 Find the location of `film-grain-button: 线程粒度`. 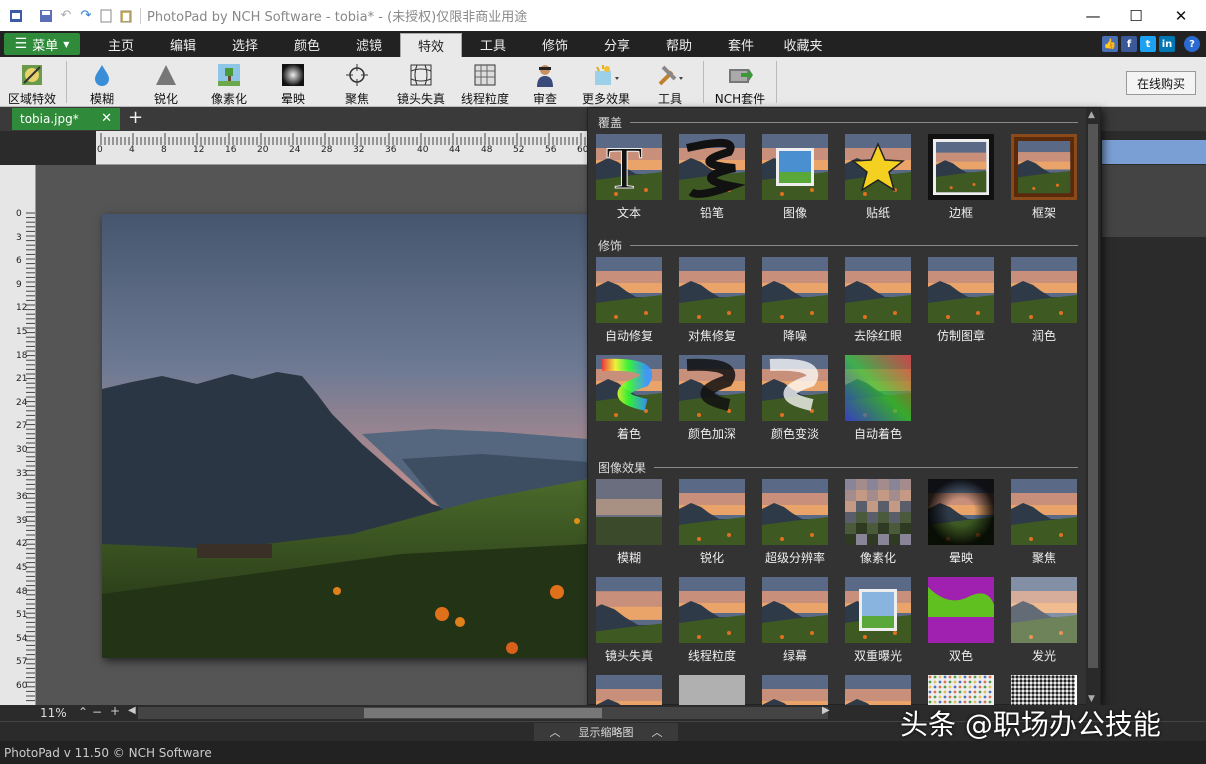

film-grain-button: 线程粒度 is located at coordinates (485, 82).